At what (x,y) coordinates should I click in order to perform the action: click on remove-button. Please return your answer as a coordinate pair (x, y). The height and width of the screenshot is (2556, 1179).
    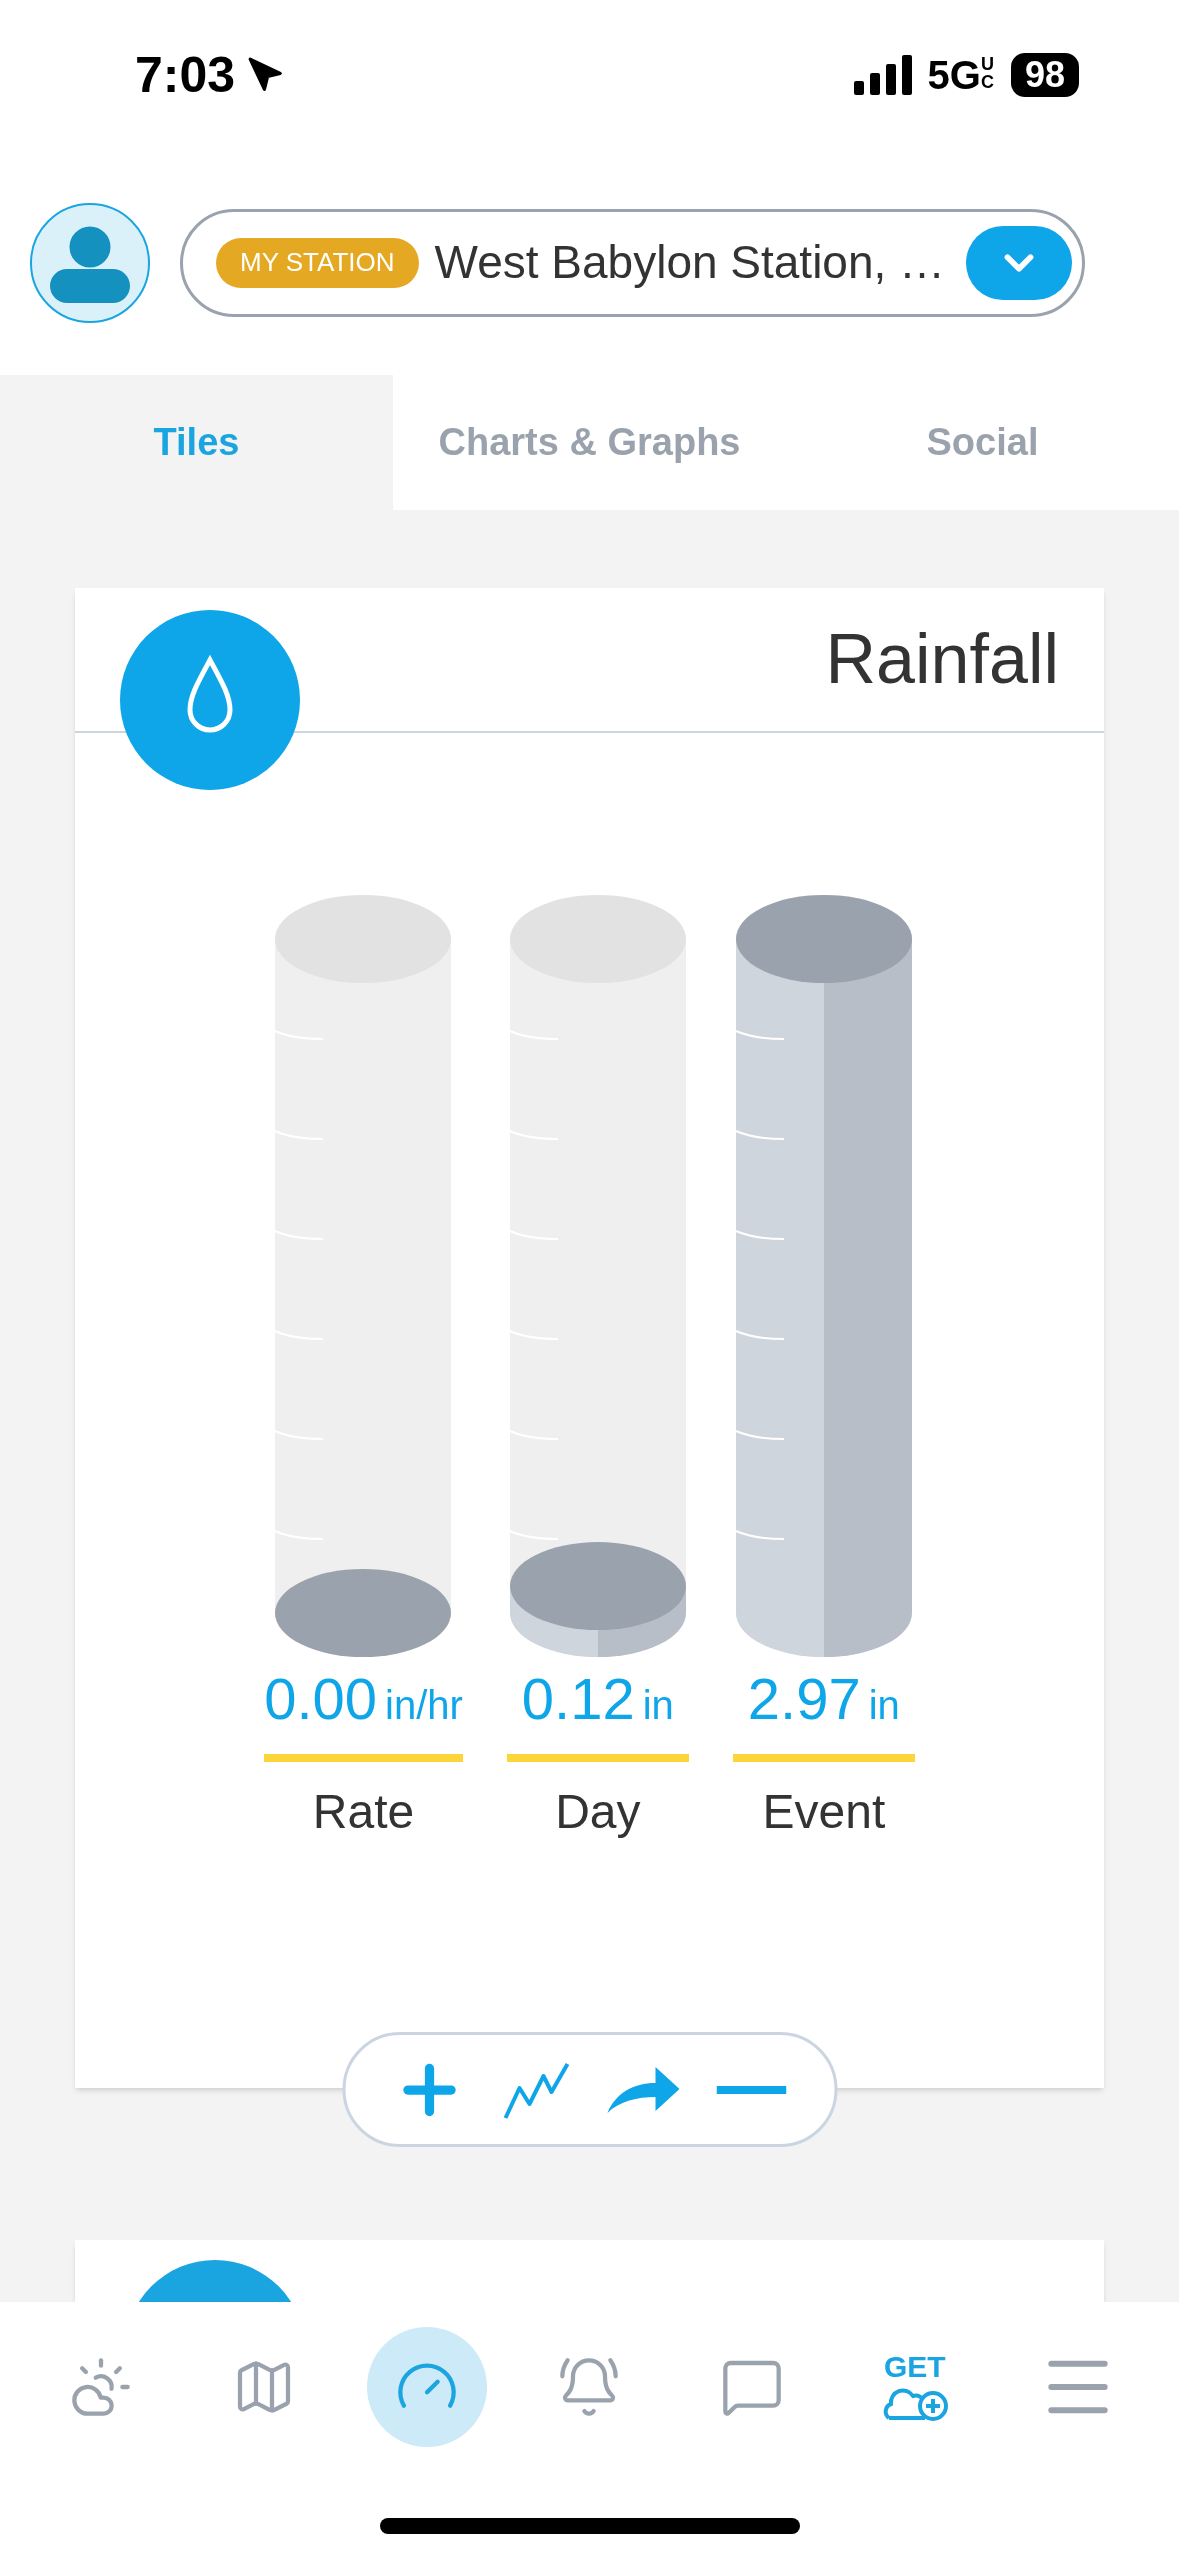
    Looking at the image, I should click on (751, 2089).